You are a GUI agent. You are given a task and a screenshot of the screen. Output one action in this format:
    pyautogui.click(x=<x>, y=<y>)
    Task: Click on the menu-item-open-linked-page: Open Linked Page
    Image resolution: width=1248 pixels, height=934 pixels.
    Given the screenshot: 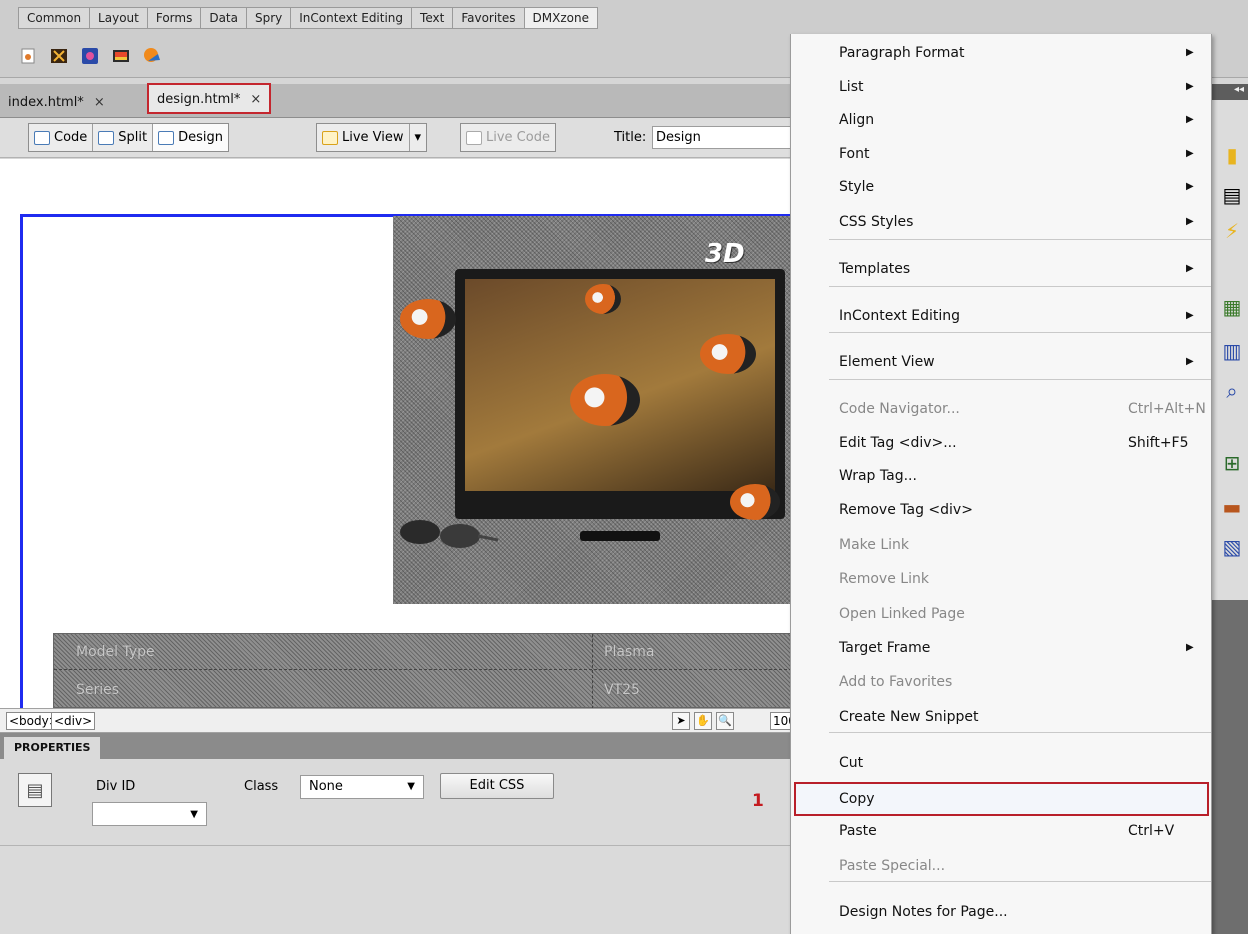 What is the action you would take?
    pyautogui.click(x=1001, y=614)
    